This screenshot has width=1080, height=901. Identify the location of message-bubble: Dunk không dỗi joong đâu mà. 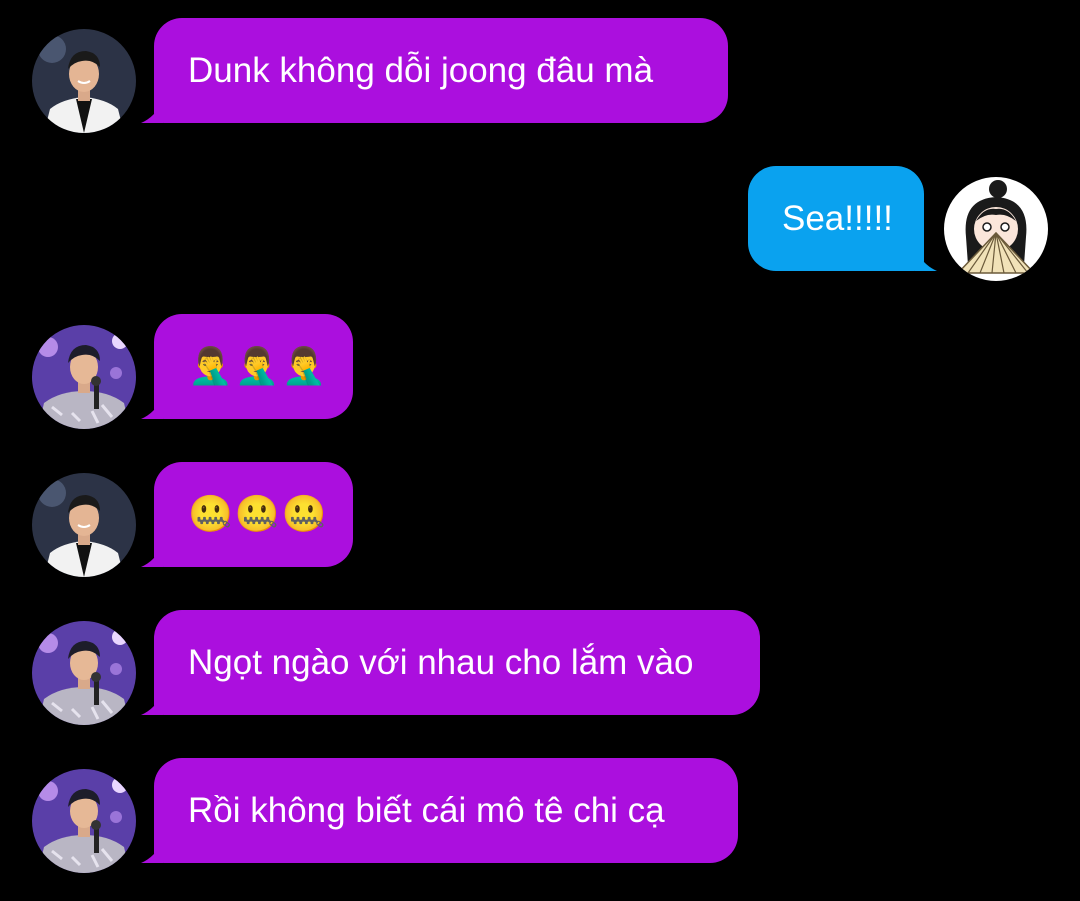
(434, 70).